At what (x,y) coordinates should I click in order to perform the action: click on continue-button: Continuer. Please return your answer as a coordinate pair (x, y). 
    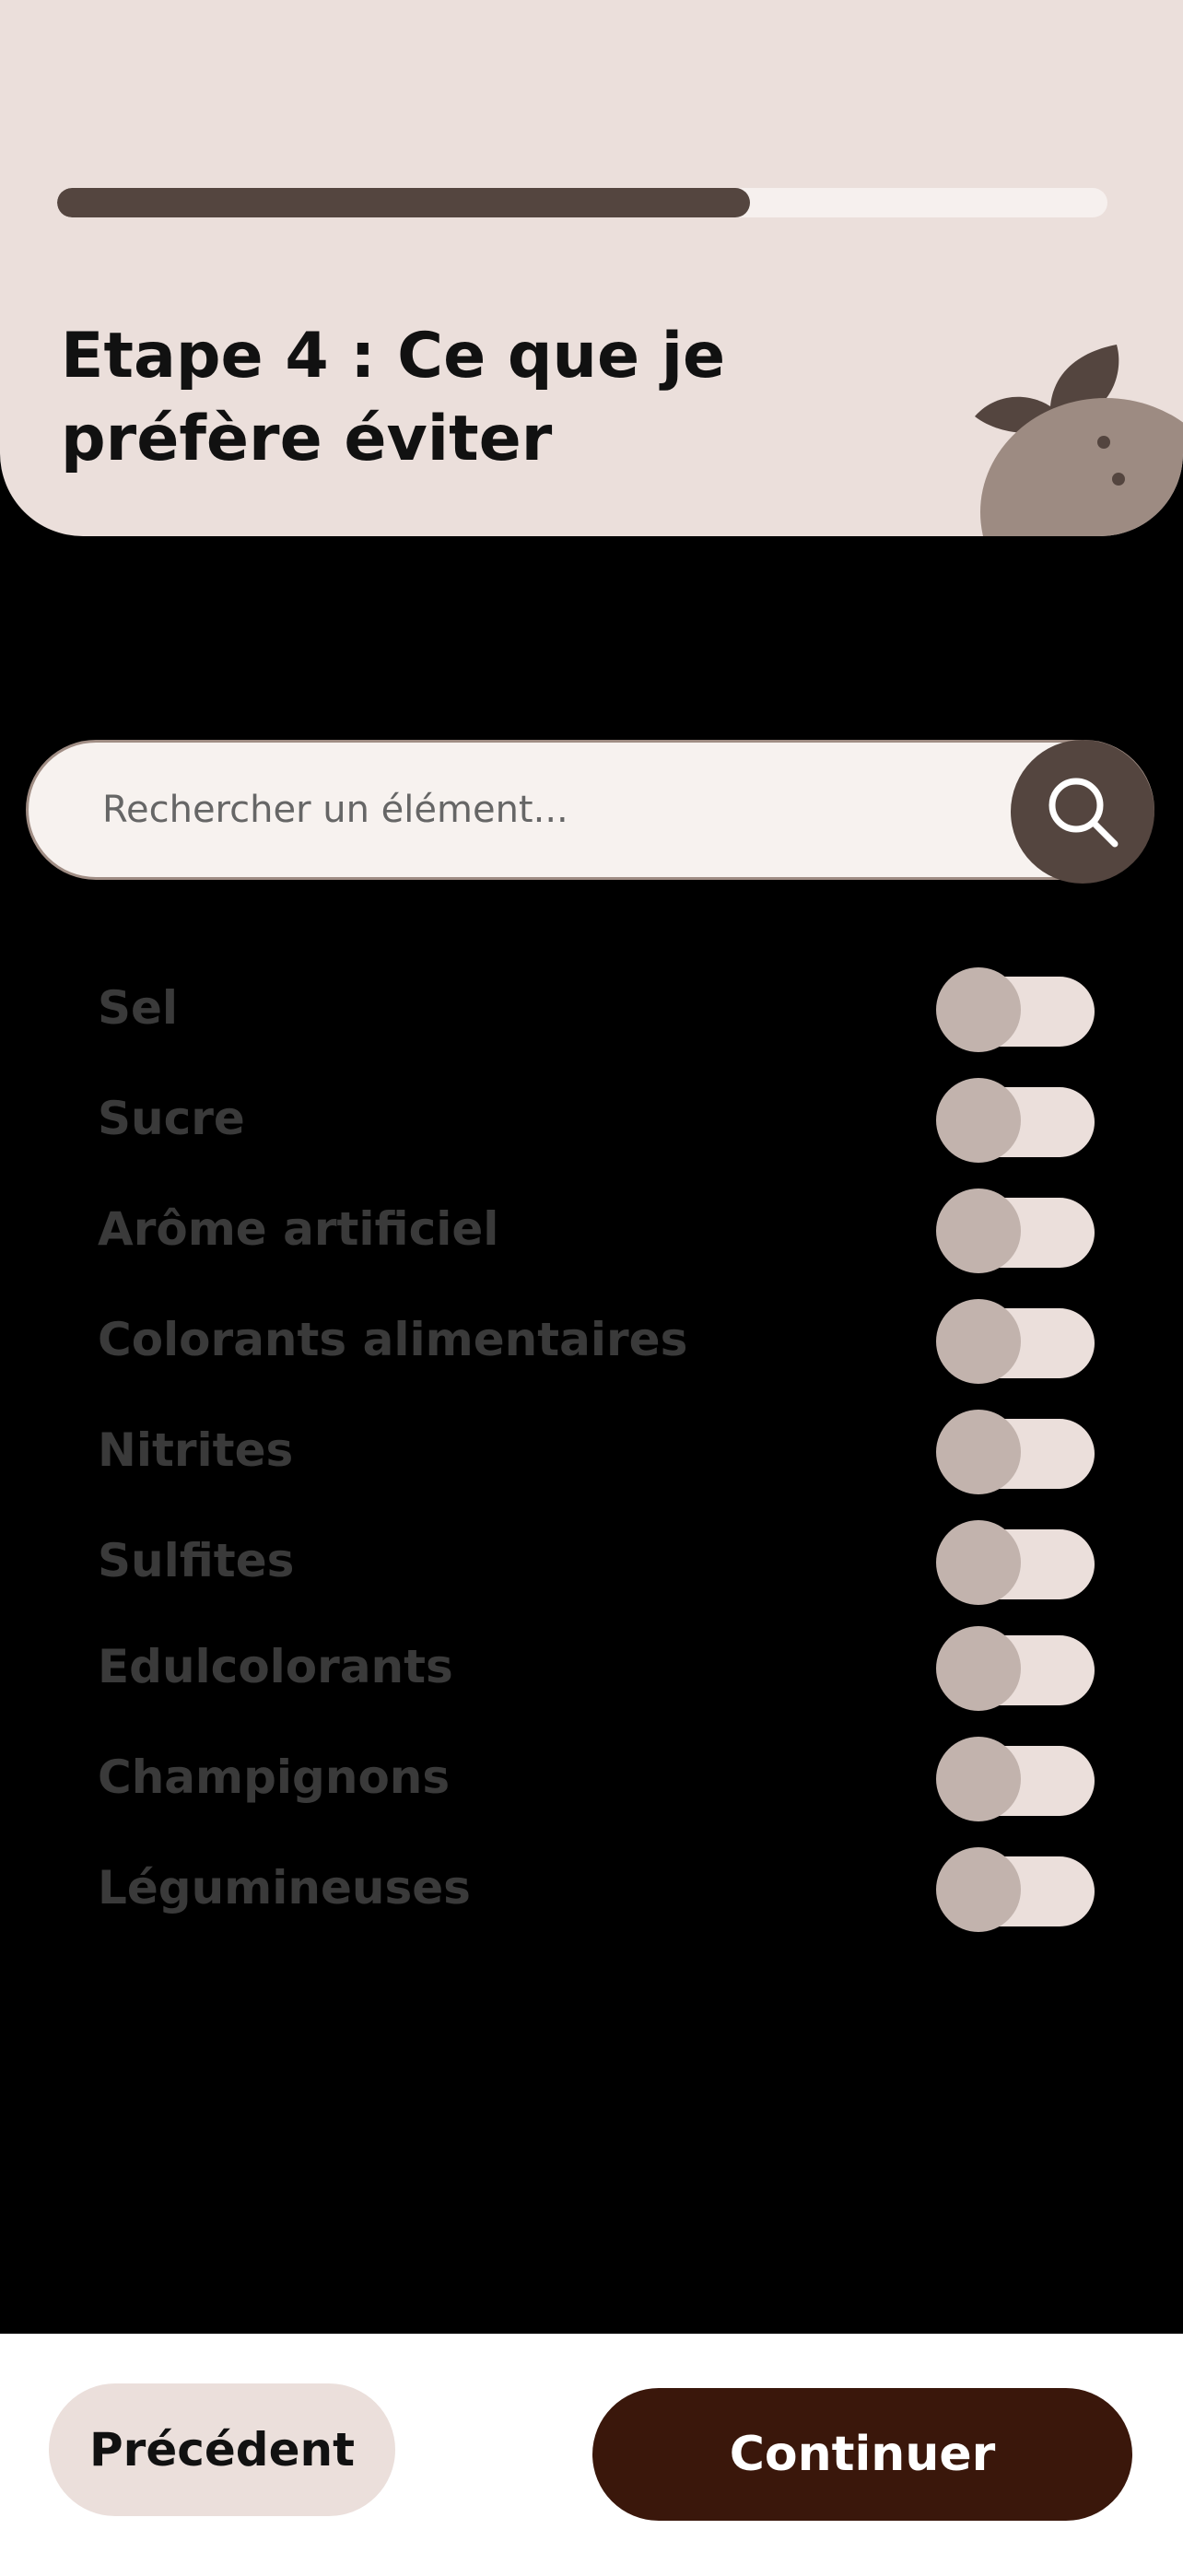
    Looking at the image, I should click on (862, 2454).